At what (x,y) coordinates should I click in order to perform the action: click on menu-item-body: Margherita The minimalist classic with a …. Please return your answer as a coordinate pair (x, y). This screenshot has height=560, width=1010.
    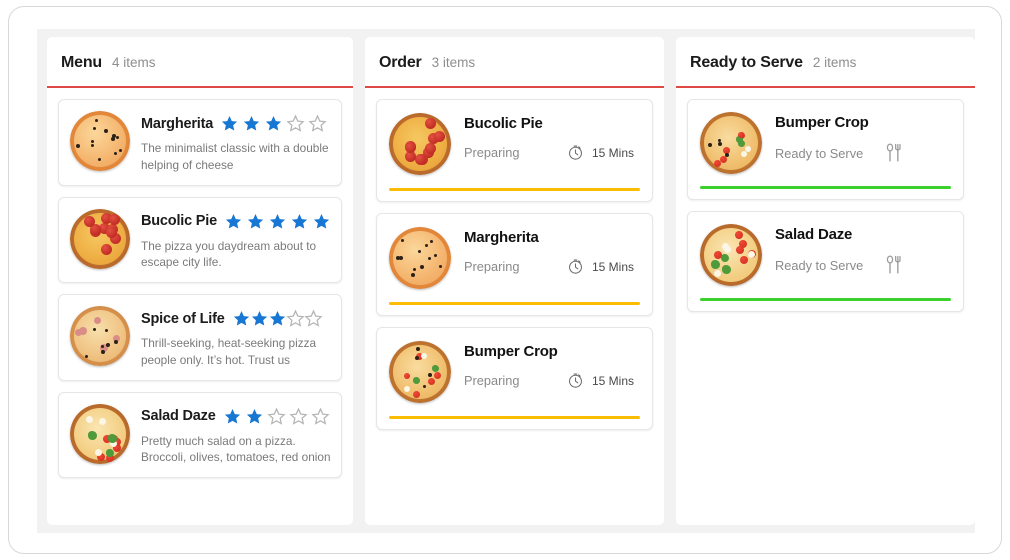
    Looking at the image, I should click on (236, 142).